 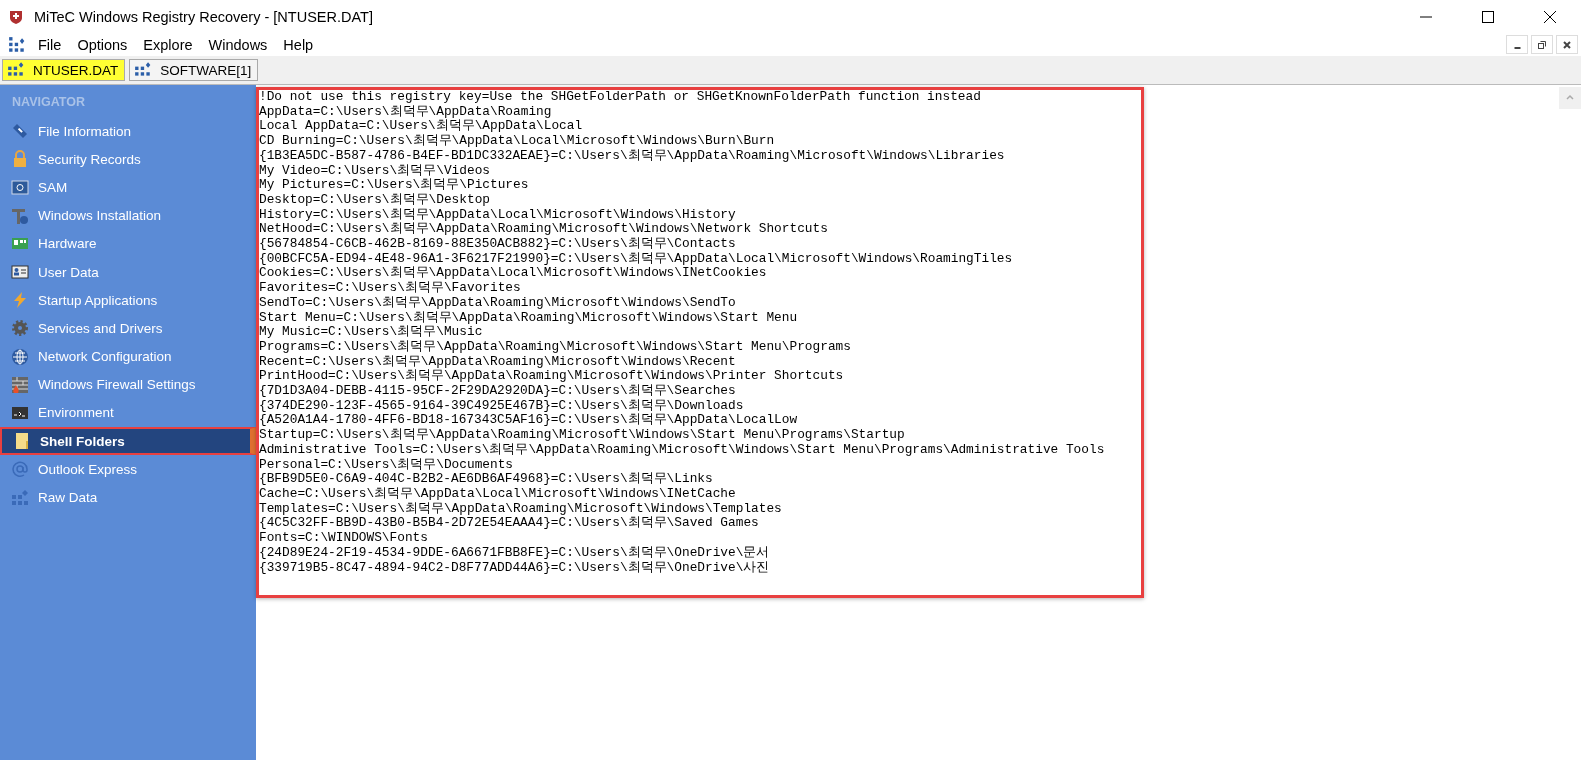 What do you see at coordinates (16, 16) in the screenshot?
I see `shield-icon` at bounding box center [16, 16].